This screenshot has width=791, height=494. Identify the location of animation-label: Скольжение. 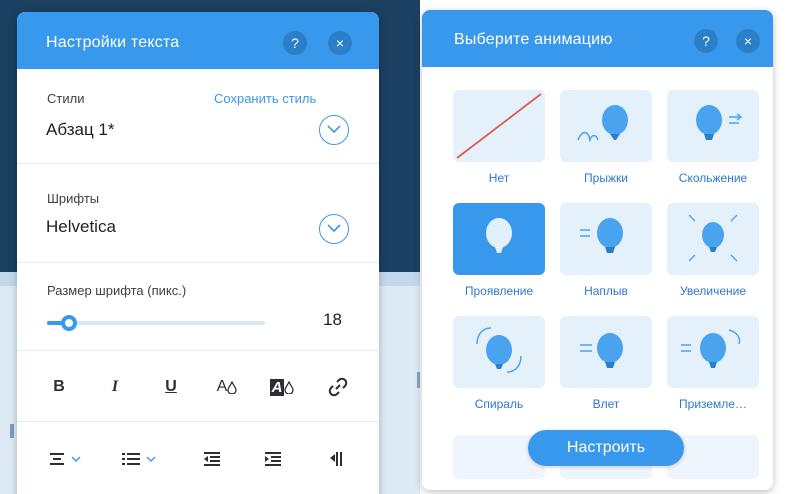
(713, 178).